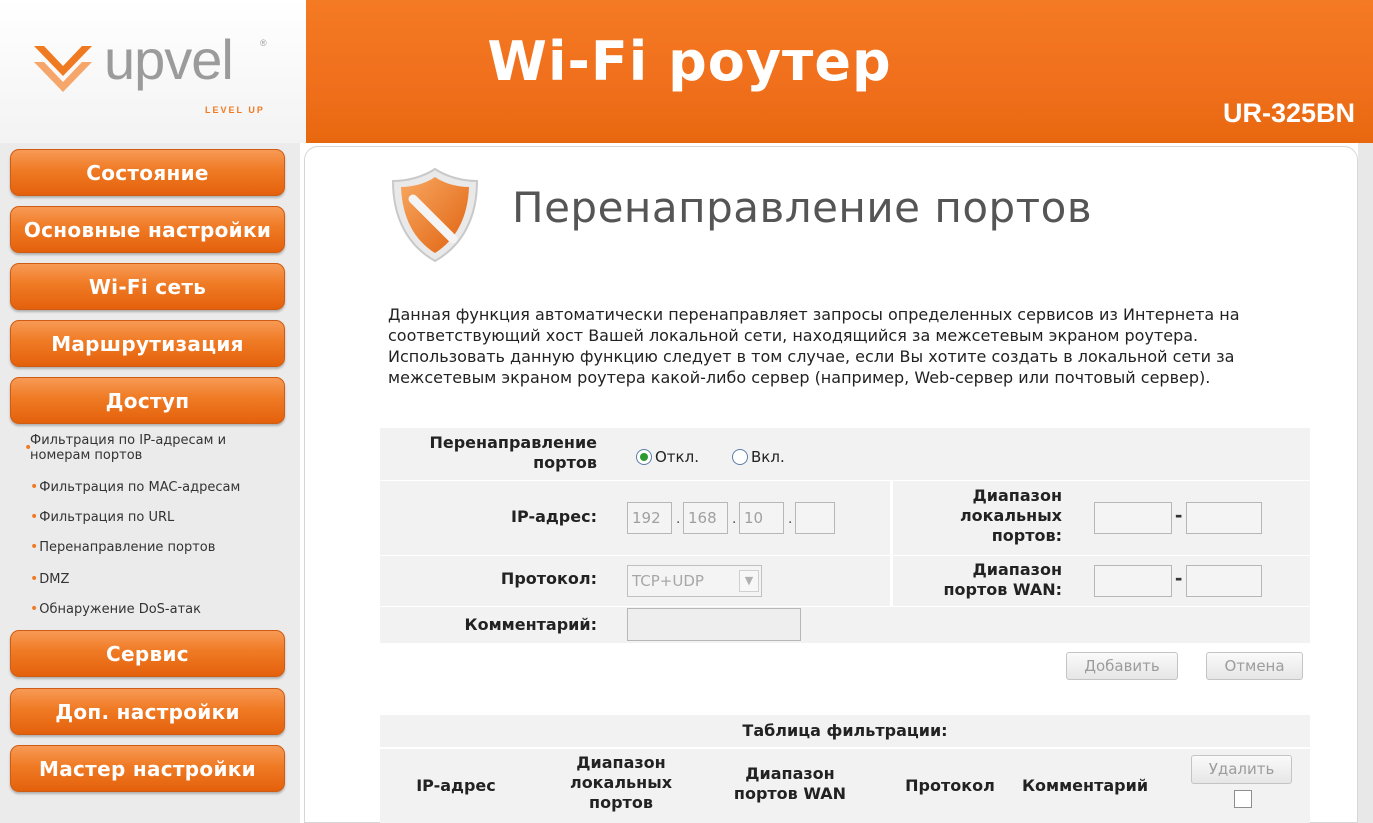 The width and height of the screenshot is (1373, 823). What do you see at coordinates (749, 581) in the screenshot?
I see `chevron-down-icon: ▼` at bounding box center [749, 581].